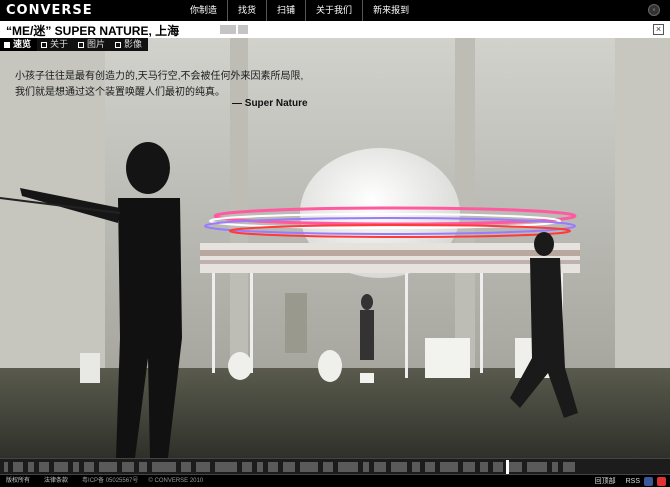  What do you see at coordinates (246, 10) in the screenshot?
I see `nav-item-shop: 找货` at bounding box center [246, 10].